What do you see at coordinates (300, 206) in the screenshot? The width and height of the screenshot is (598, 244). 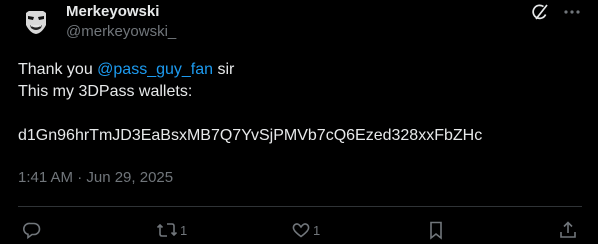 I see `divider` at bounding box center [300, 206].